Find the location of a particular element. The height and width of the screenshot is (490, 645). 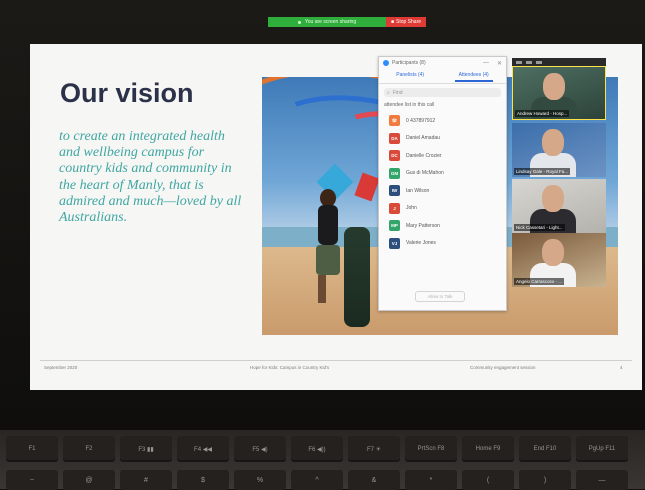

key-f4: F4 ◀◀ is located at coordinates (203, 449).